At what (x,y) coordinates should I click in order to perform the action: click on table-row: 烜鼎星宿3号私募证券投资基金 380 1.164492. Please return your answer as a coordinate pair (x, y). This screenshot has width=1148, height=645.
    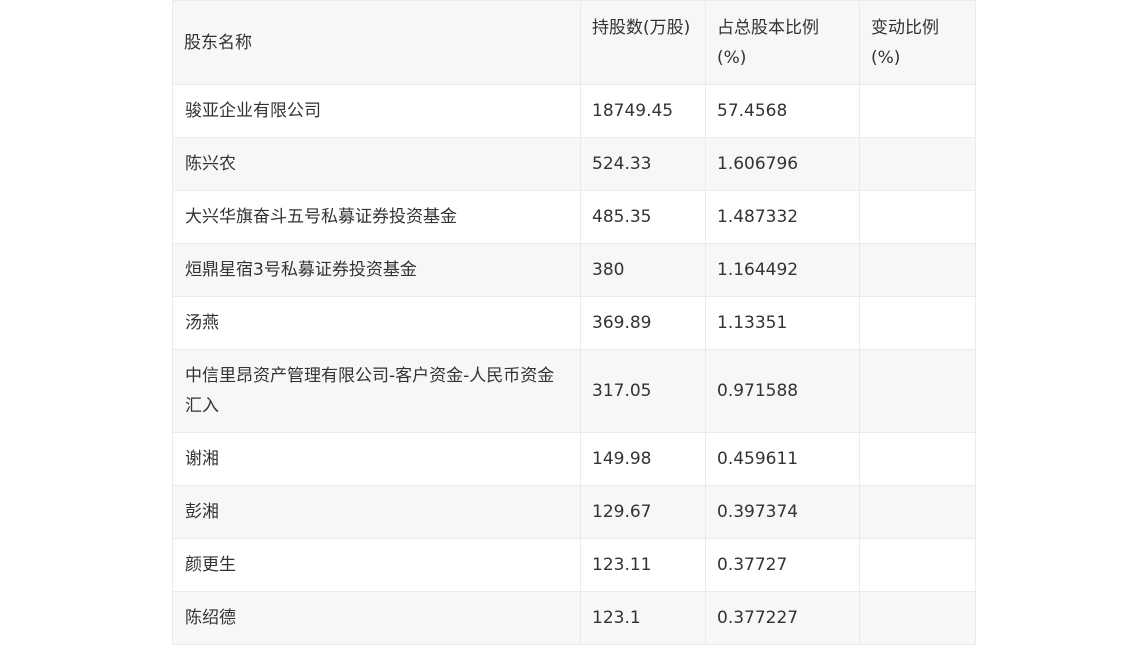
    Looking at the image, I should click on (574, 270).